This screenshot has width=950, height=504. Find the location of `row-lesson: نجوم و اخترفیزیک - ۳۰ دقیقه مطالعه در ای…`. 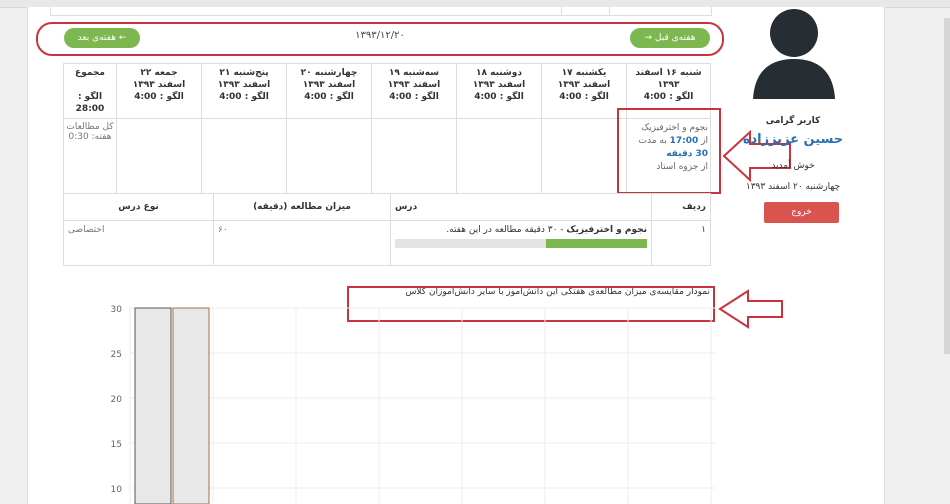

row-lesson: نجوم و اخترفیزیک - ۳۰ دقیقه مطالعه در ای… is located at coordinates (521, 243).